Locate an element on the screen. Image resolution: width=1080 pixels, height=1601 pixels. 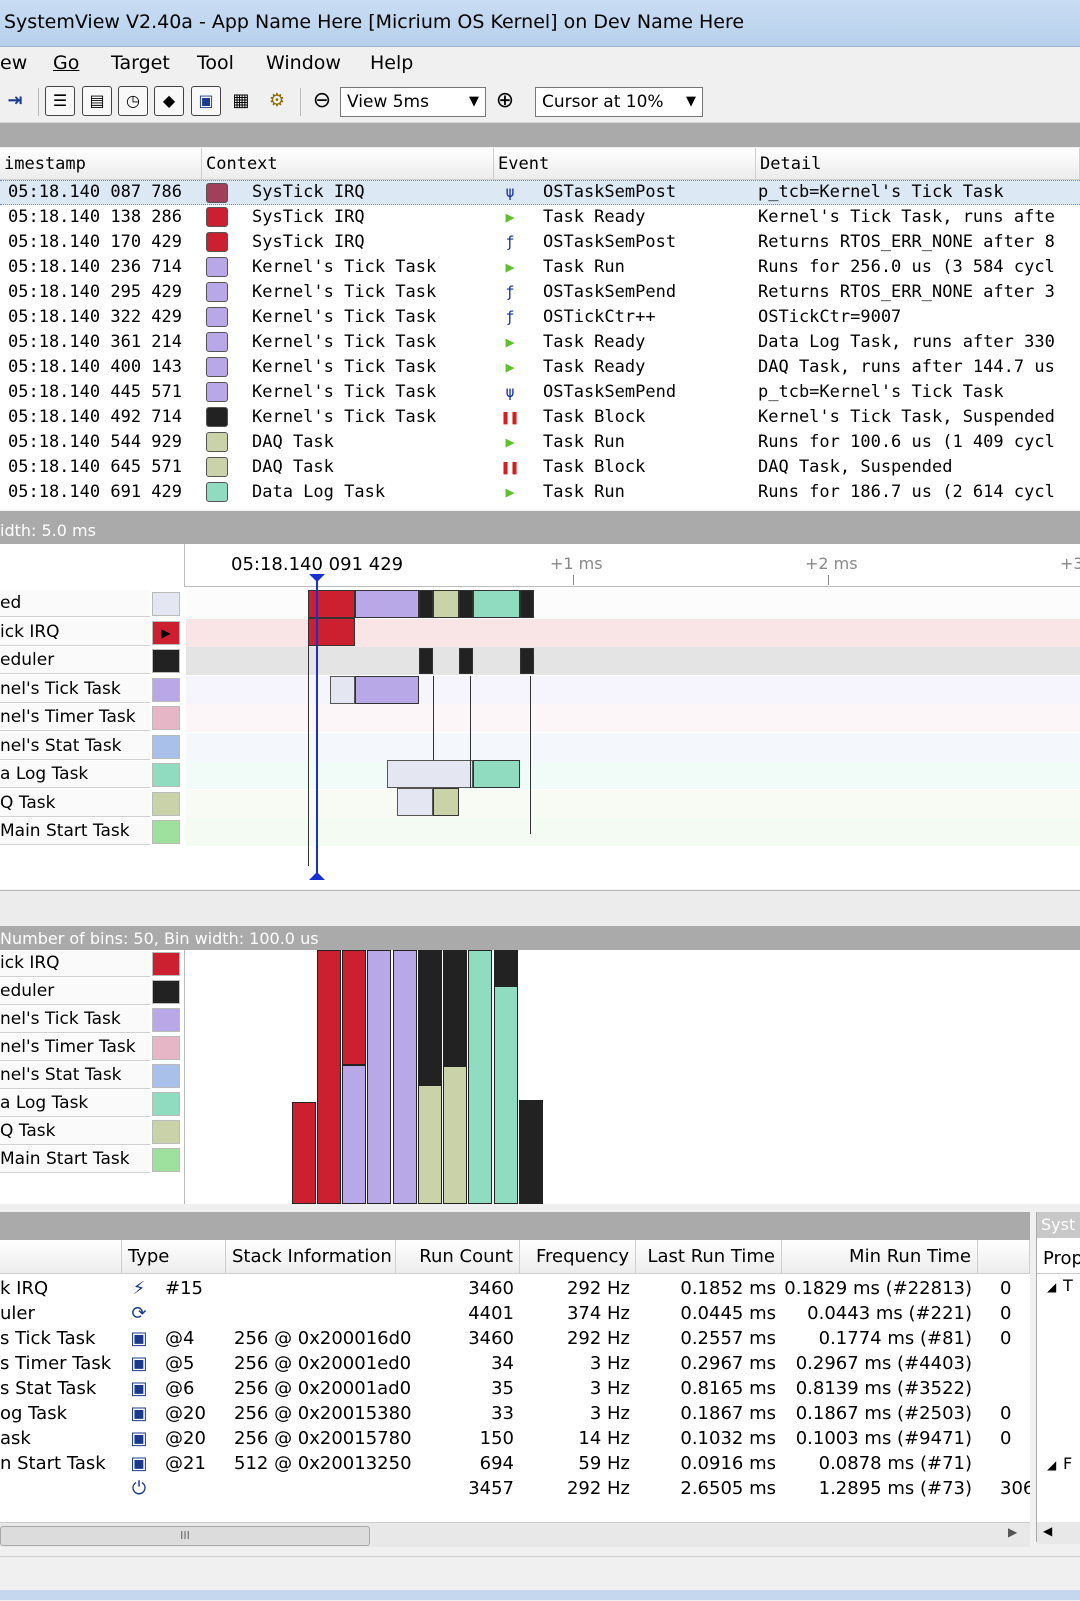
timeline-cursor is located at coordinates (317, 728).